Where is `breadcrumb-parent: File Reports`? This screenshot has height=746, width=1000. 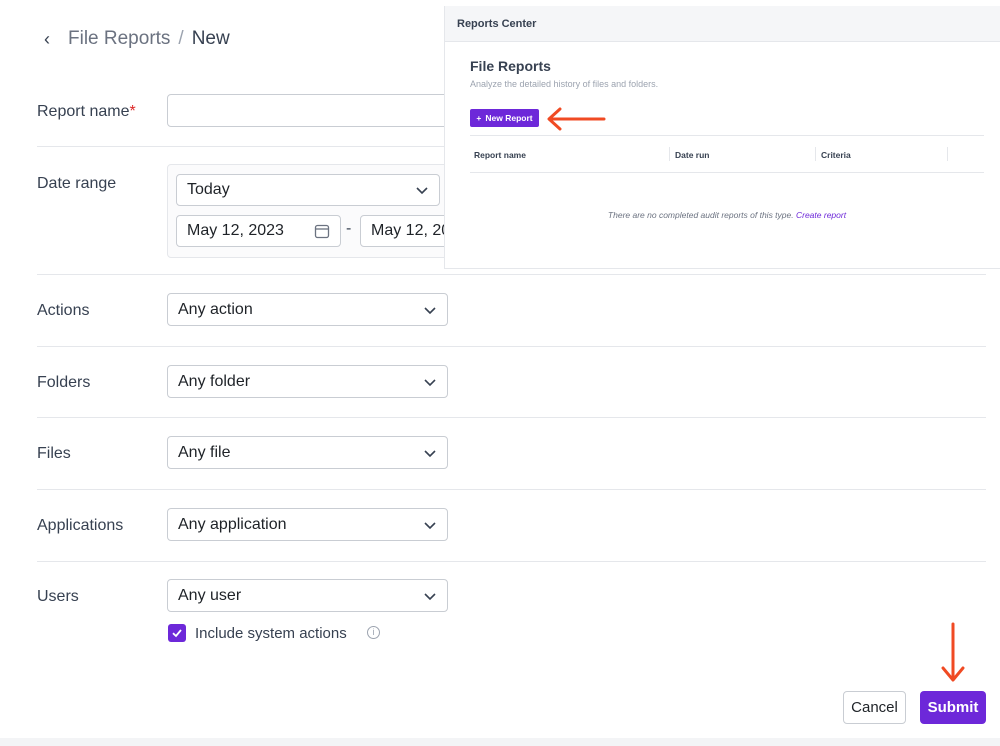
breadcrumb-parent: File Reports is located at coordinates (119, 39).